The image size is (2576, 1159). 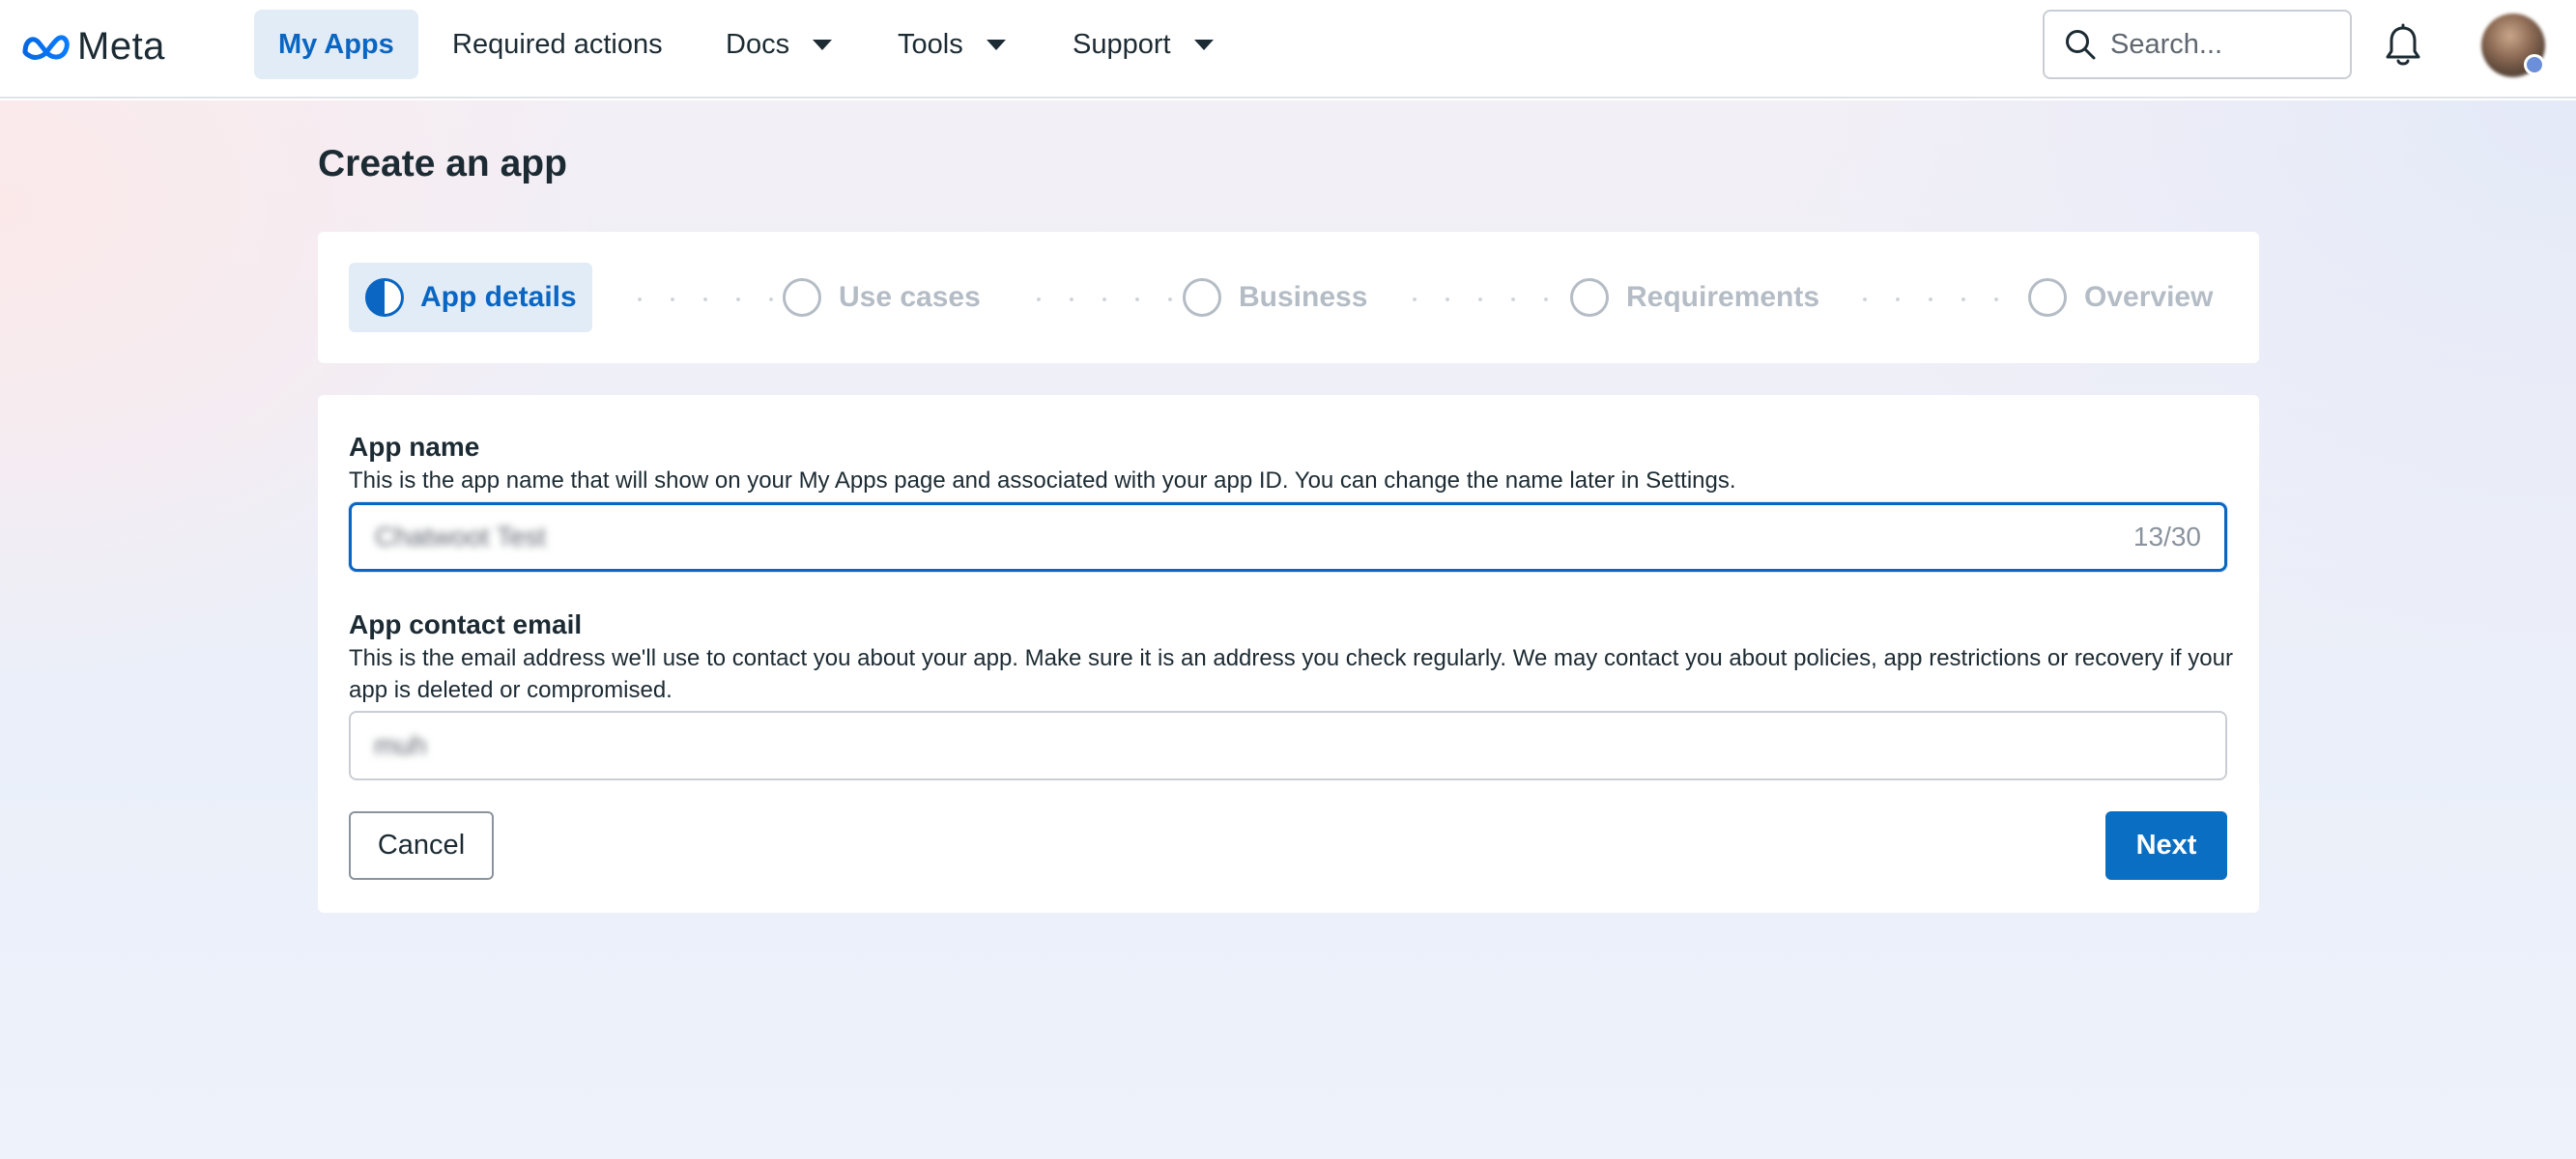 What do you see at coordinates (1288, 537) in the screenshot?
I see `app-name-field: Chatwoot Test 13/30` at bounding box center [1288, 537].